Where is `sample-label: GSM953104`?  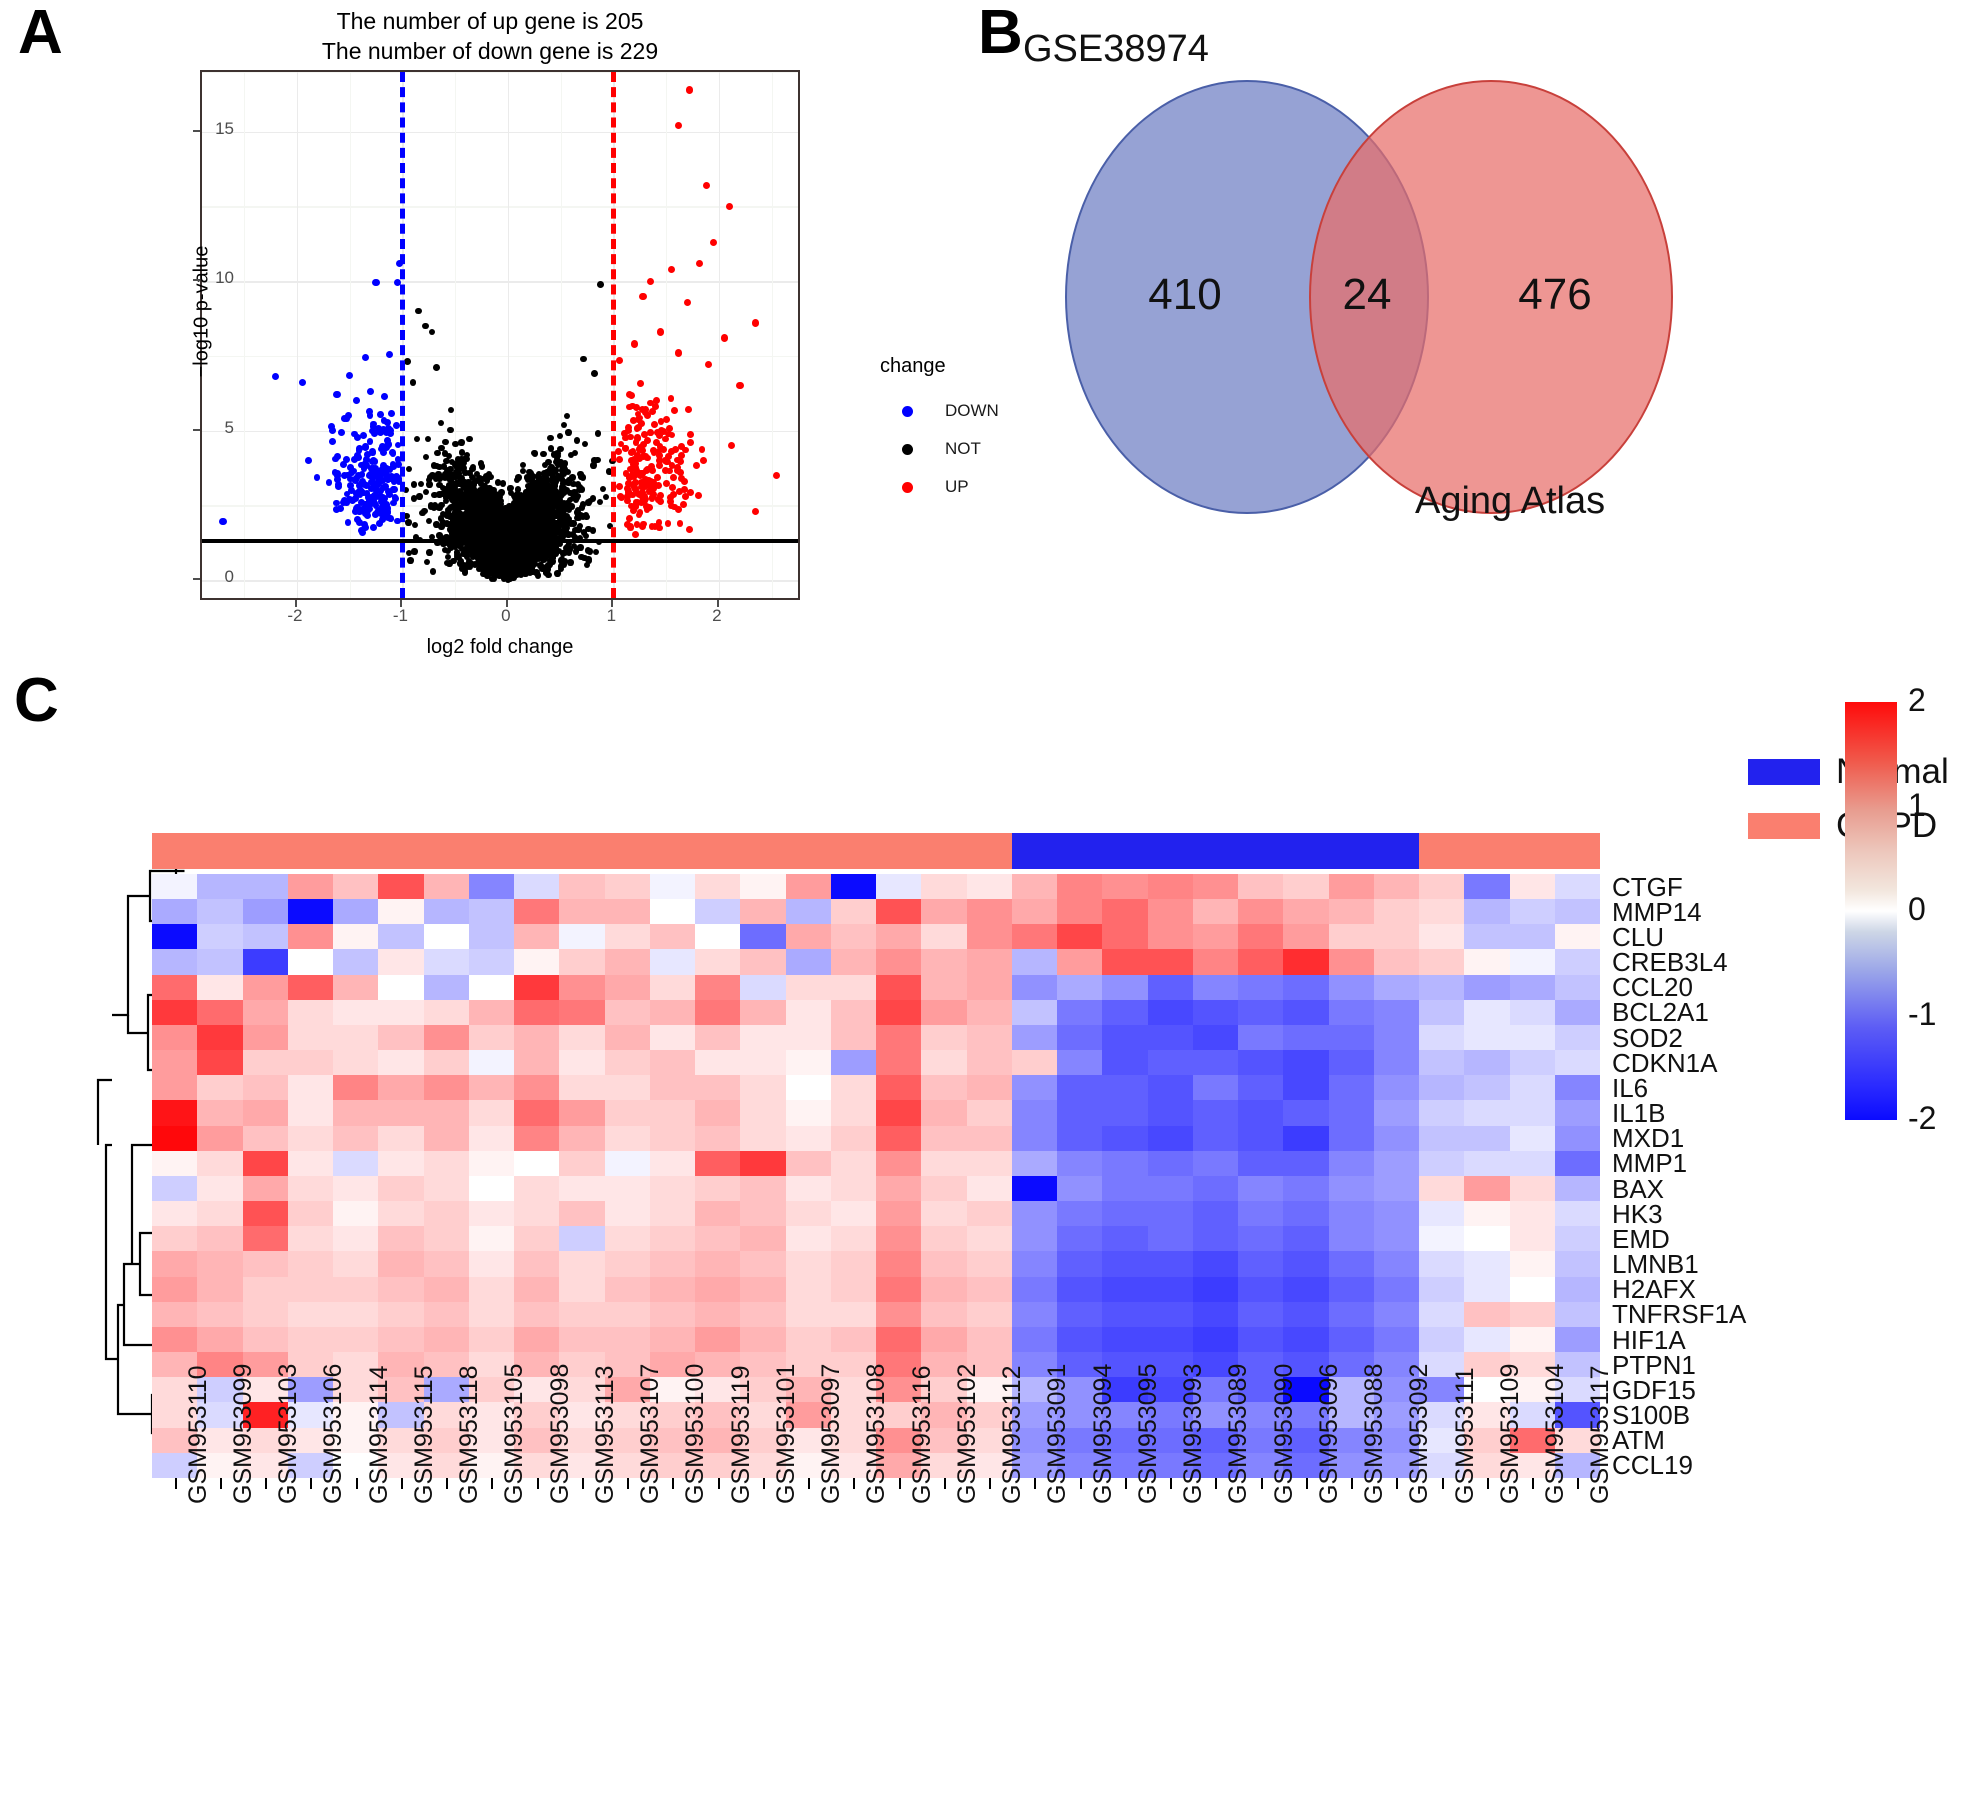
sample-label: GSM953104 is located at coordinates (1555, 1433).